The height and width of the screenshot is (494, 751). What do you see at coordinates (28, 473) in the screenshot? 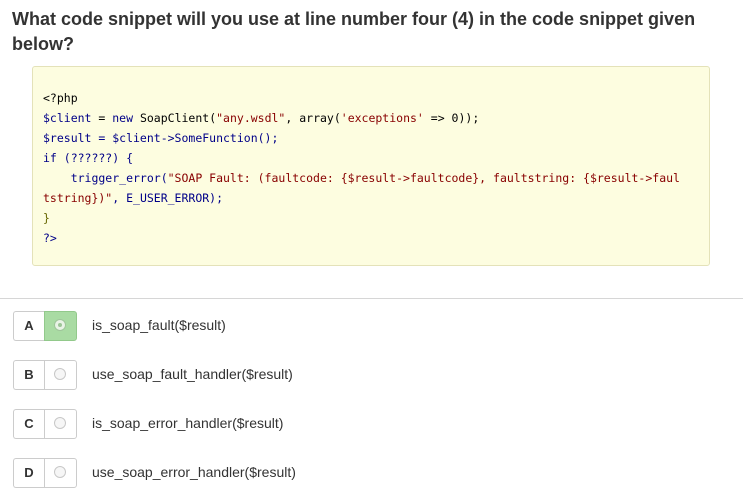
I see `option-d-letter: D` at bounding box center [28, 473].